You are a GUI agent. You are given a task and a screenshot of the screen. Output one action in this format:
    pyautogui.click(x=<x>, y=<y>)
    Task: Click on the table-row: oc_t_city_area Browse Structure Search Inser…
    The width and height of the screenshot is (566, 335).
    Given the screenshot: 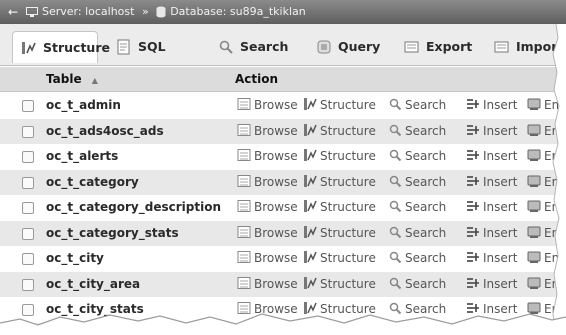 What is the action you would take?
    pyautogui.click(x=283, y=284)
    